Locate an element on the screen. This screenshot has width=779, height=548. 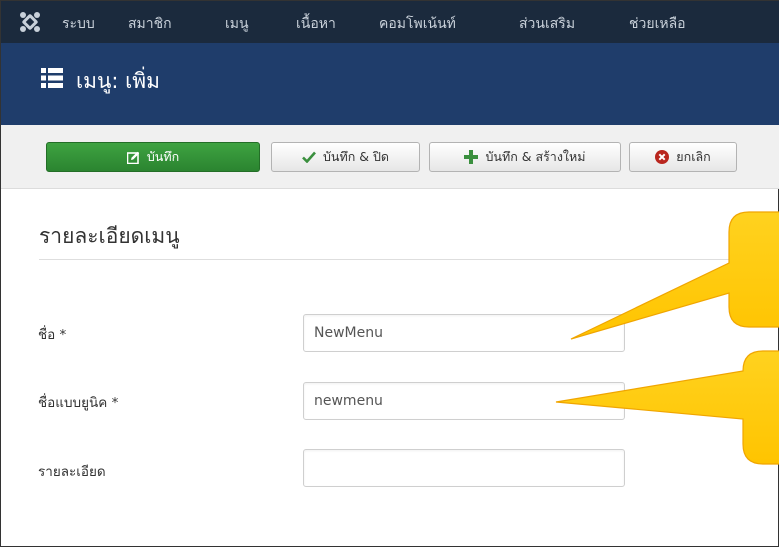
nav-item-system: ระบบ is located at coordinates (78, 24).